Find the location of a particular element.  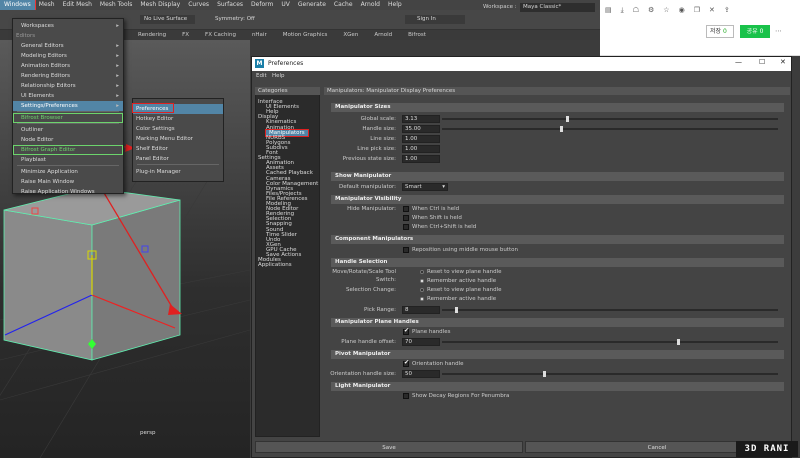

orientation-size-knob is located at coordinates (544, 374).